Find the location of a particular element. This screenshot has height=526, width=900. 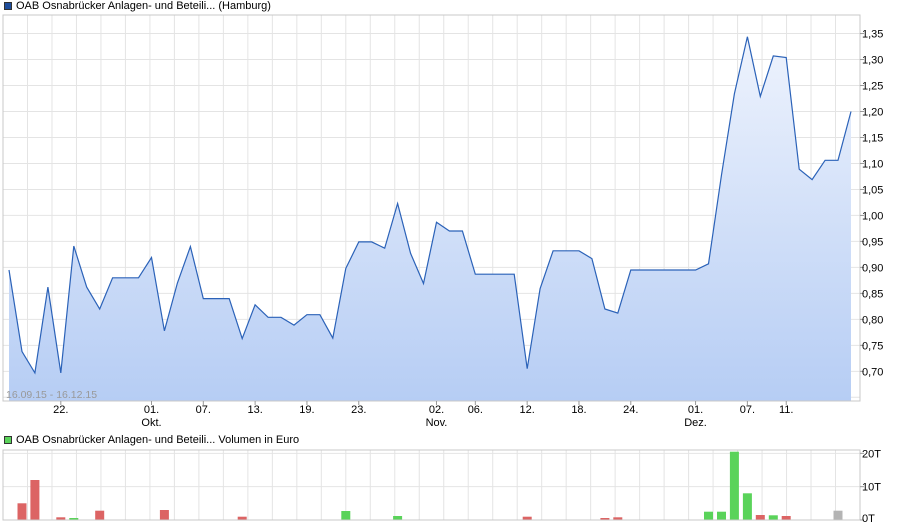

price-x-tick-label: 19. is located at coordinates (306, 410).